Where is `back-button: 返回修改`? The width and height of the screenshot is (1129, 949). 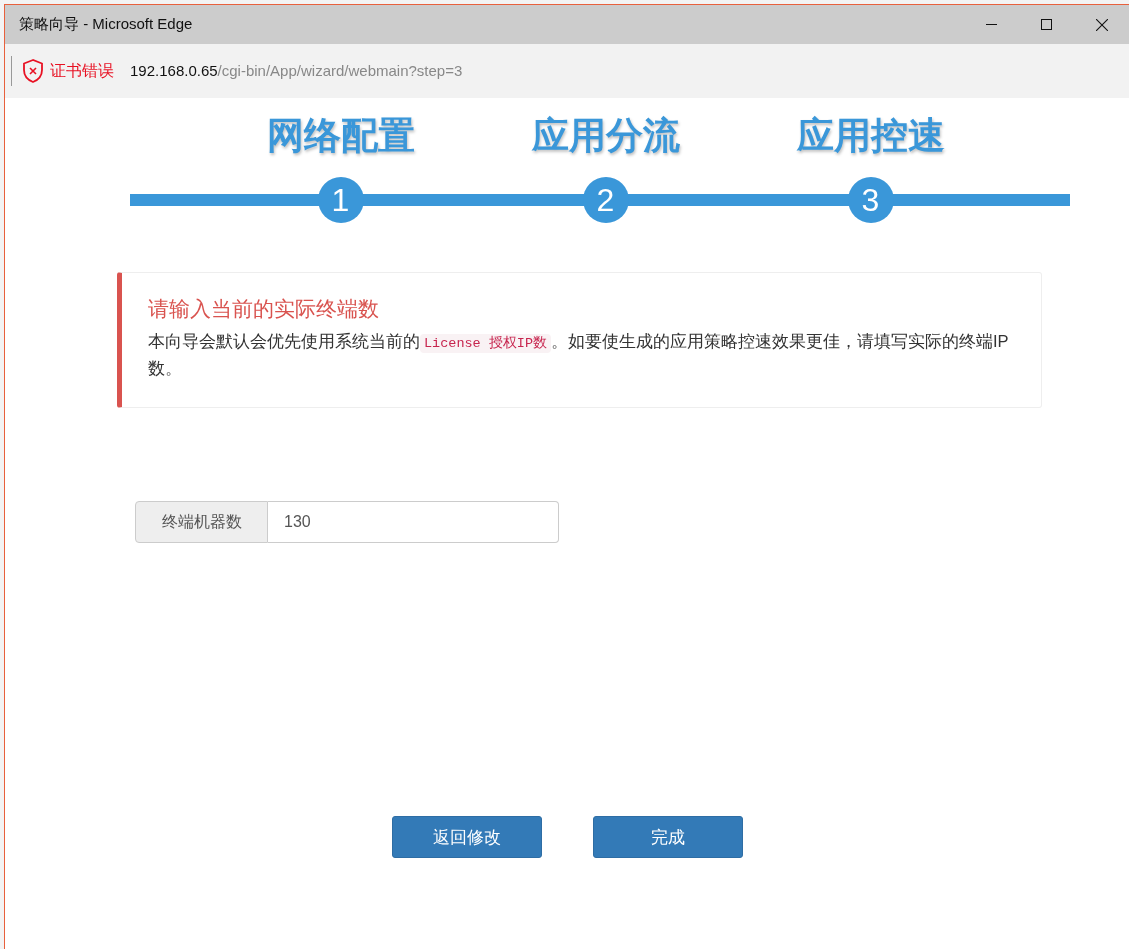
back-button: 返回修改 is located at coordinates (467, 837).